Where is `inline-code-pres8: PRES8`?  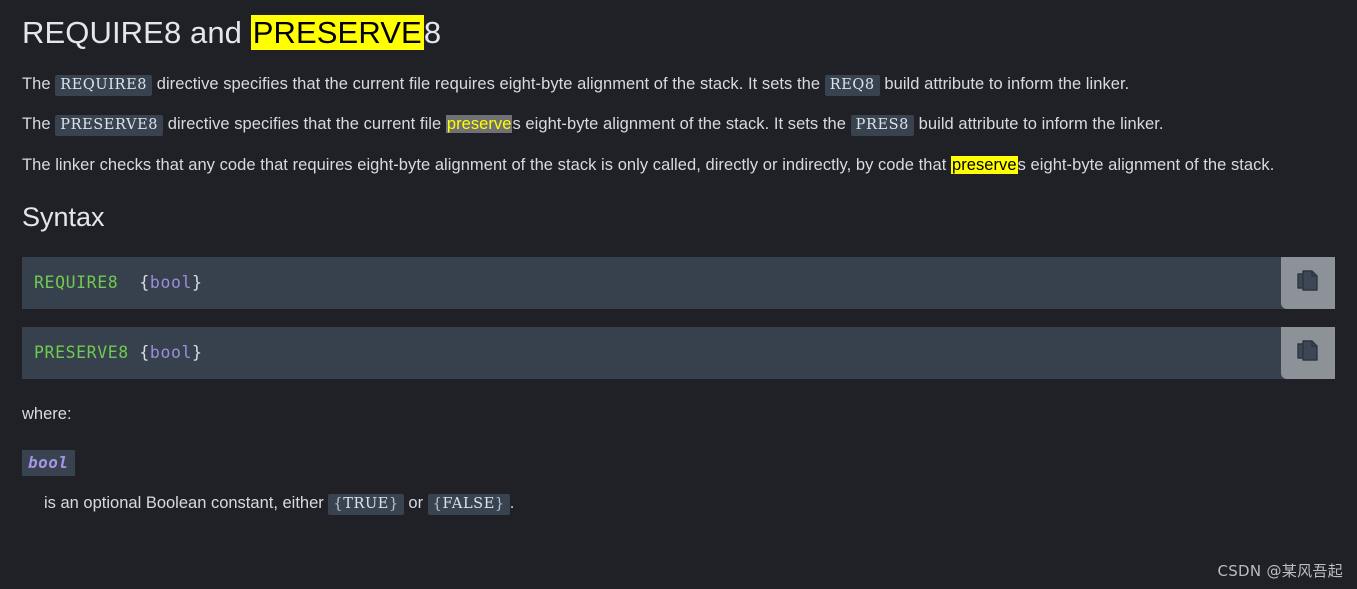 inline-code-pres8: PRES8 is located at coordinates (882, 126).